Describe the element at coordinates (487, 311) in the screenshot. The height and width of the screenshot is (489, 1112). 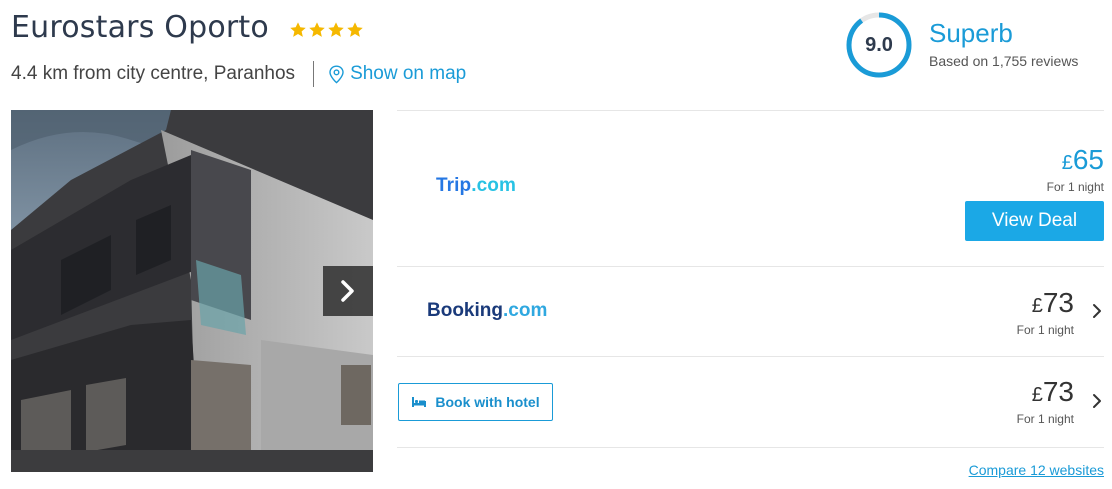
I see `booking-com-logo: Booking.com` at that location.